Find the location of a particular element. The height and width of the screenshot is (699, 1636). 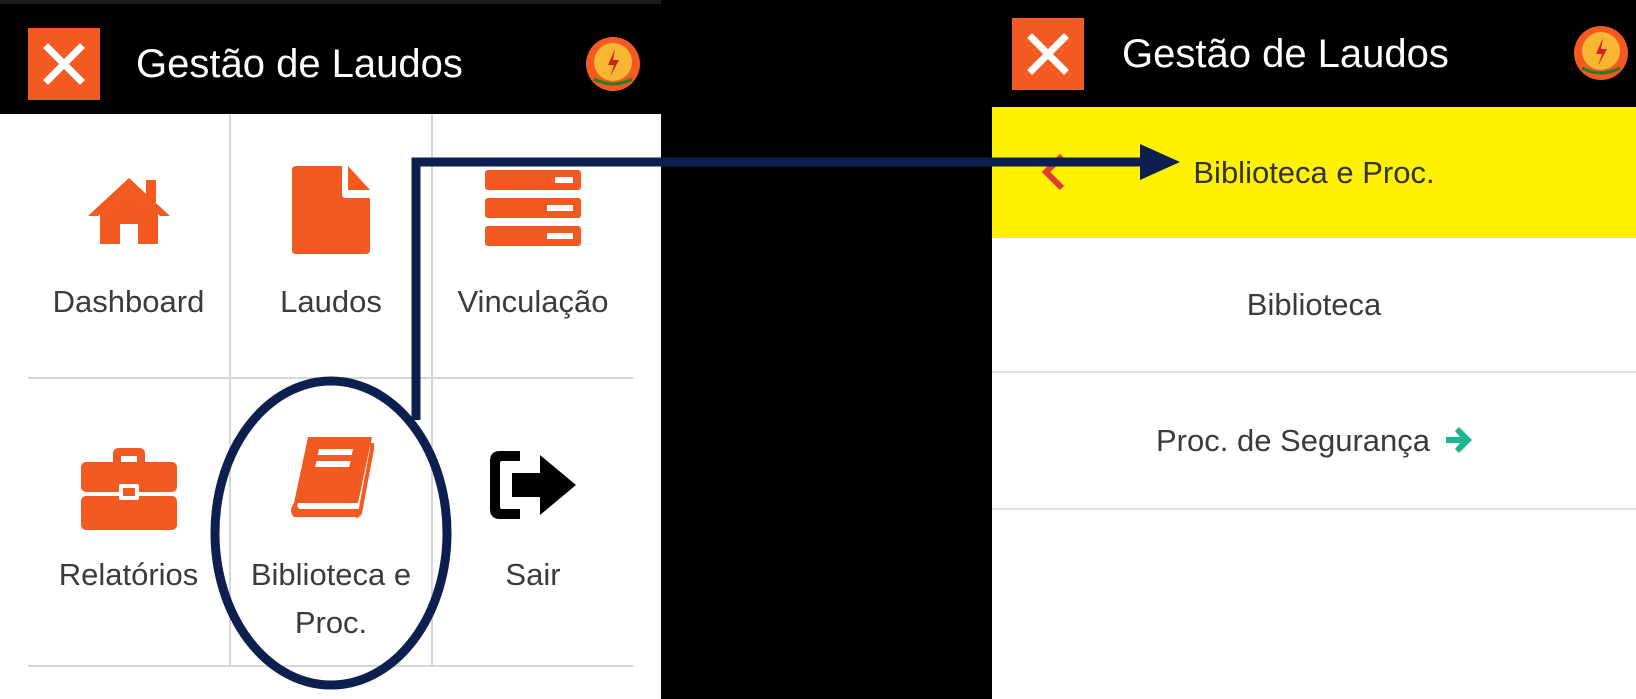

menu-item-label: Dashboard is located at coordinates (128, 301).